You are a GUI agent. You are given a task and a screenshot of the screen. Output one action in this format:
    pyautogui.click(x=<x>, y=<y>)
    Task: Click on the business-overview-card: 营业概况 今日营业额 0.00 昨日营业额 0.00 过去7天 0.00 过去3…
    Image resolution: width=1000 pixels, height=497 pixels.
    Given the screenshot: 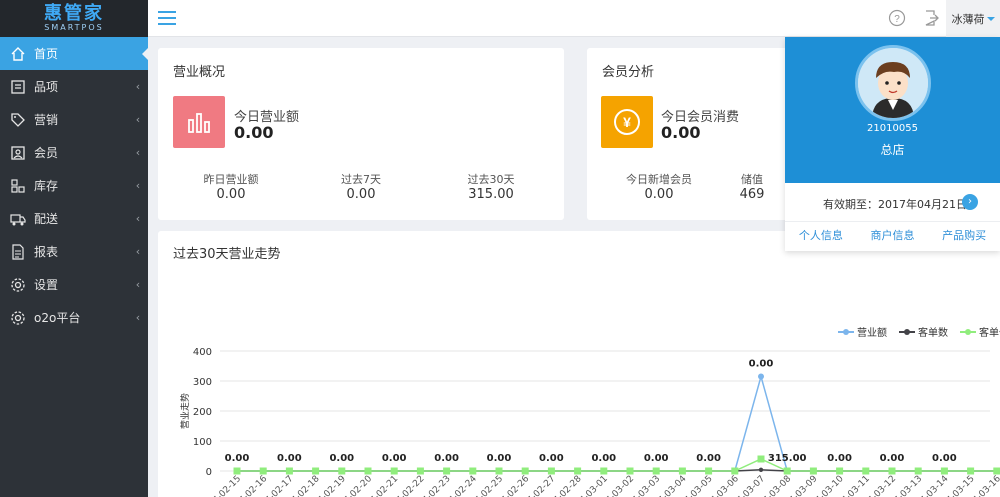 What is the action you would take?
    pyautogui.click(x=361, y=134)
    